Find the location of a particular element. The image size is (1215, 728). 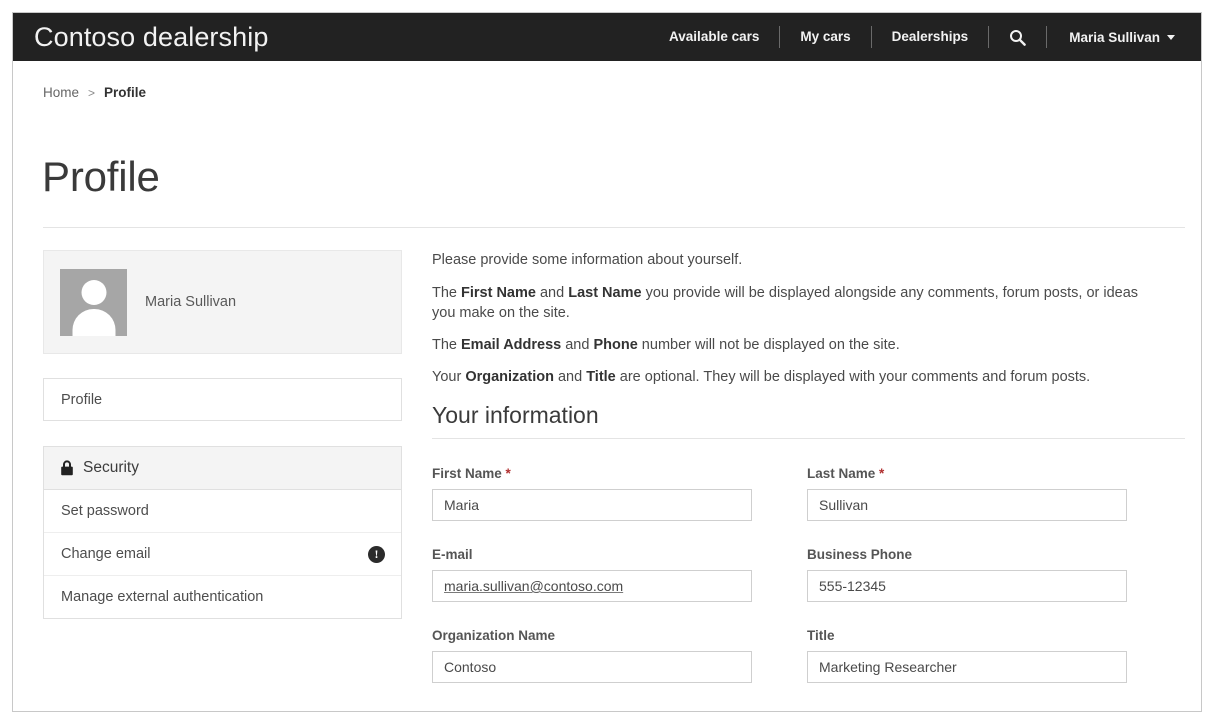

search-button is located at coordinates (1017, 37).